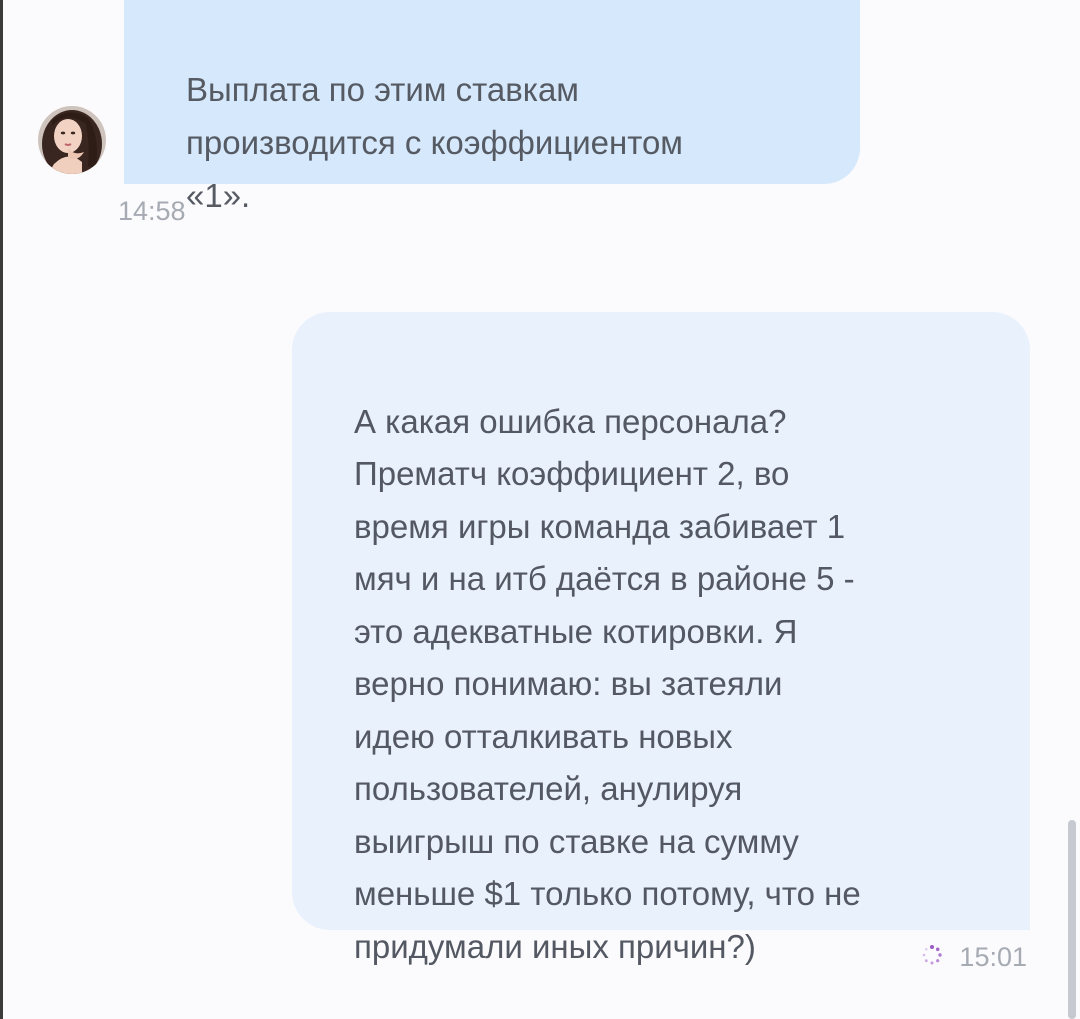 The height and width of the screenshot is (1019, 1080). I want to click on agent-avatar, so click(72, 140).